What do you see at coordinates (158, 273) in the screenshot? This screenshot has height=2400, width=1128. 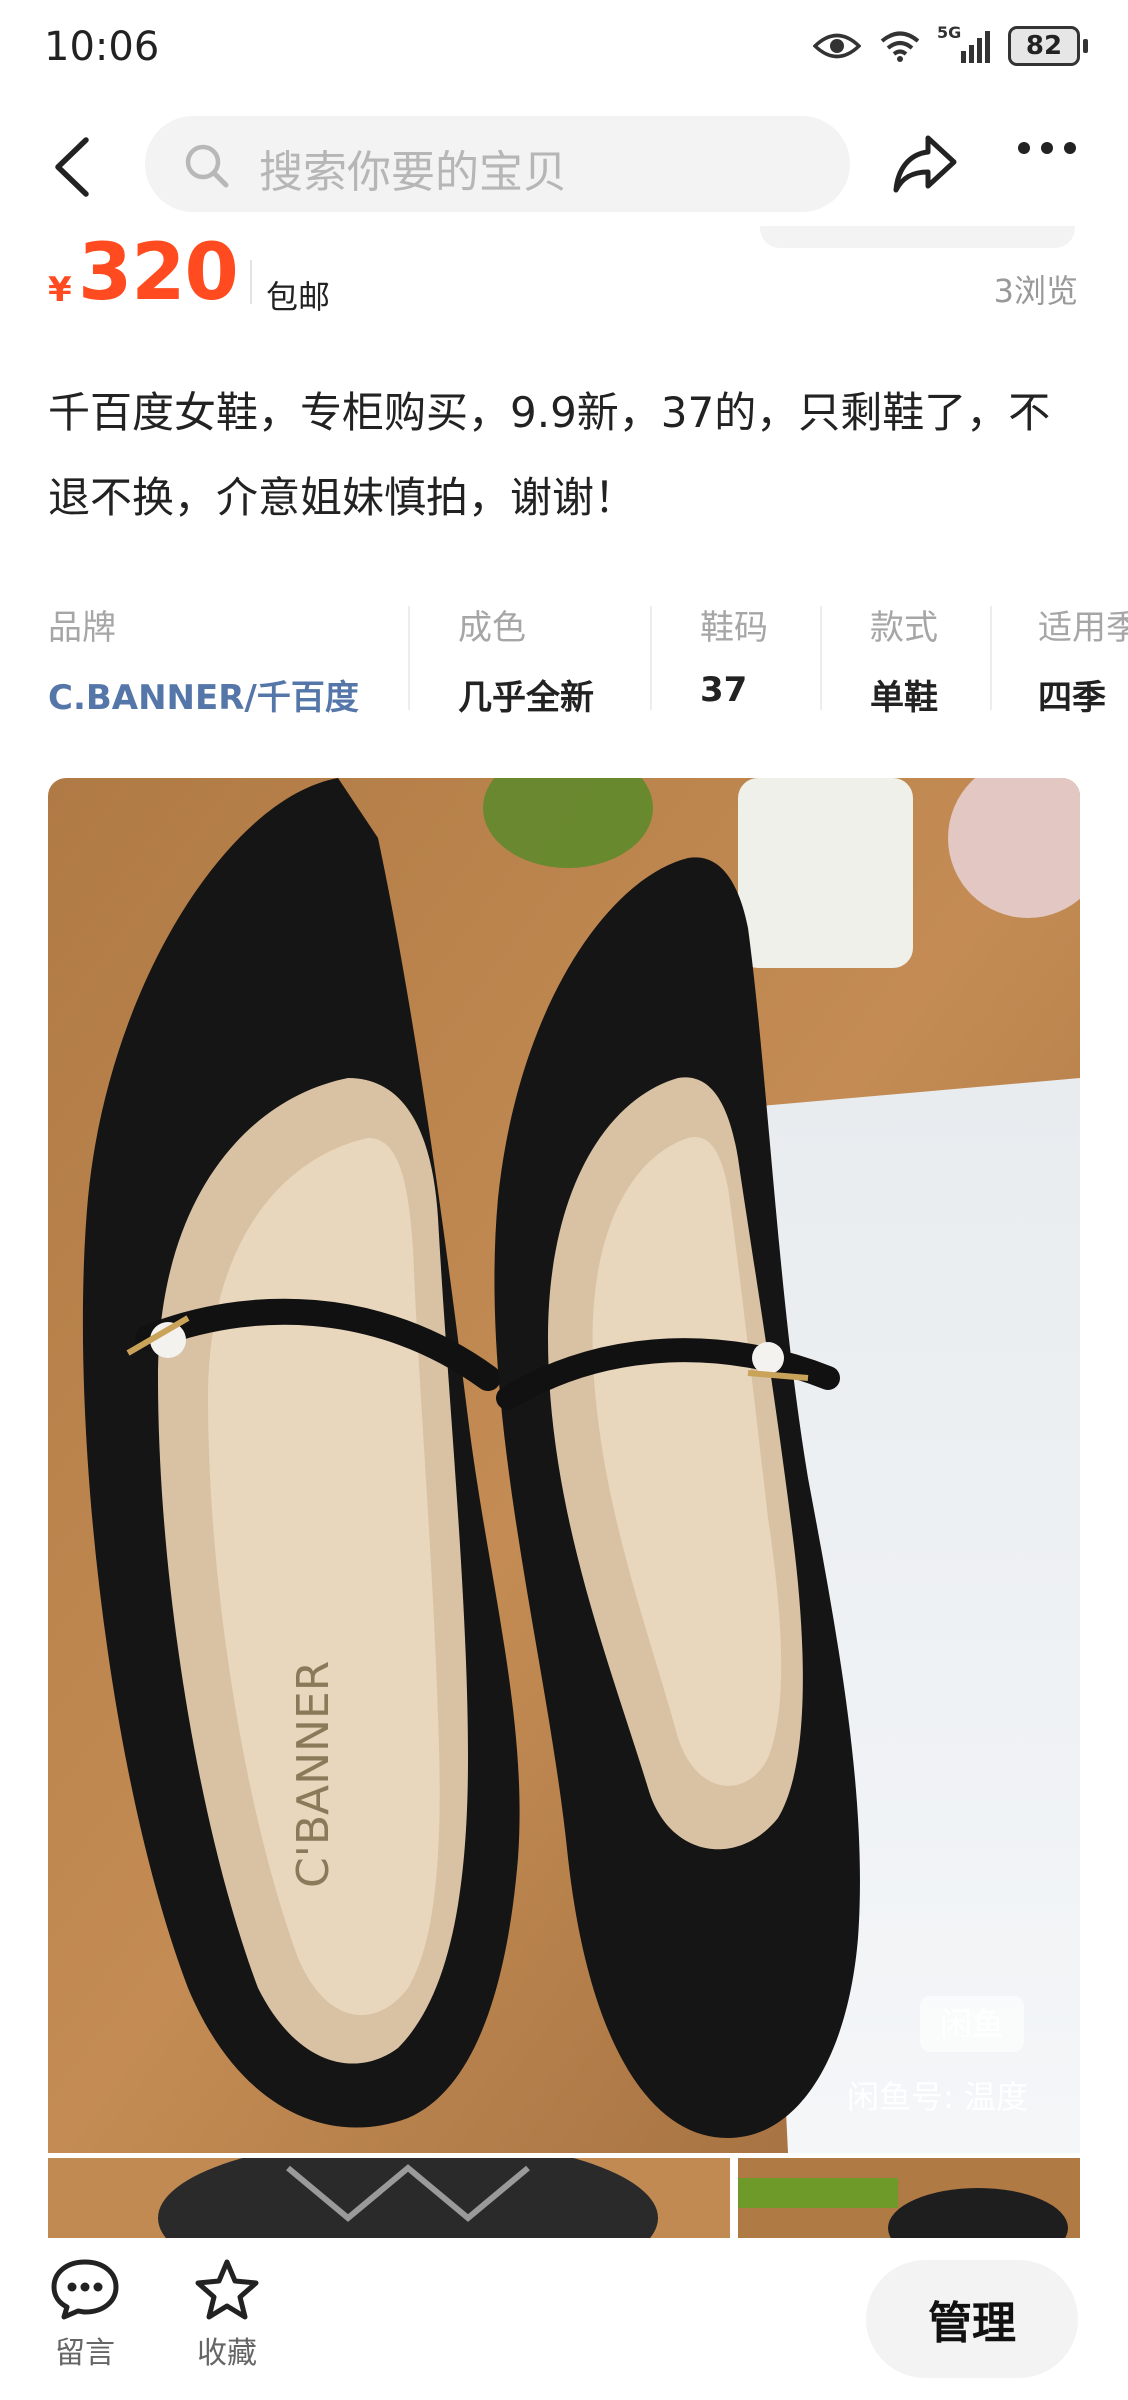 I see `price: 320` at bounding box center [158, 273].